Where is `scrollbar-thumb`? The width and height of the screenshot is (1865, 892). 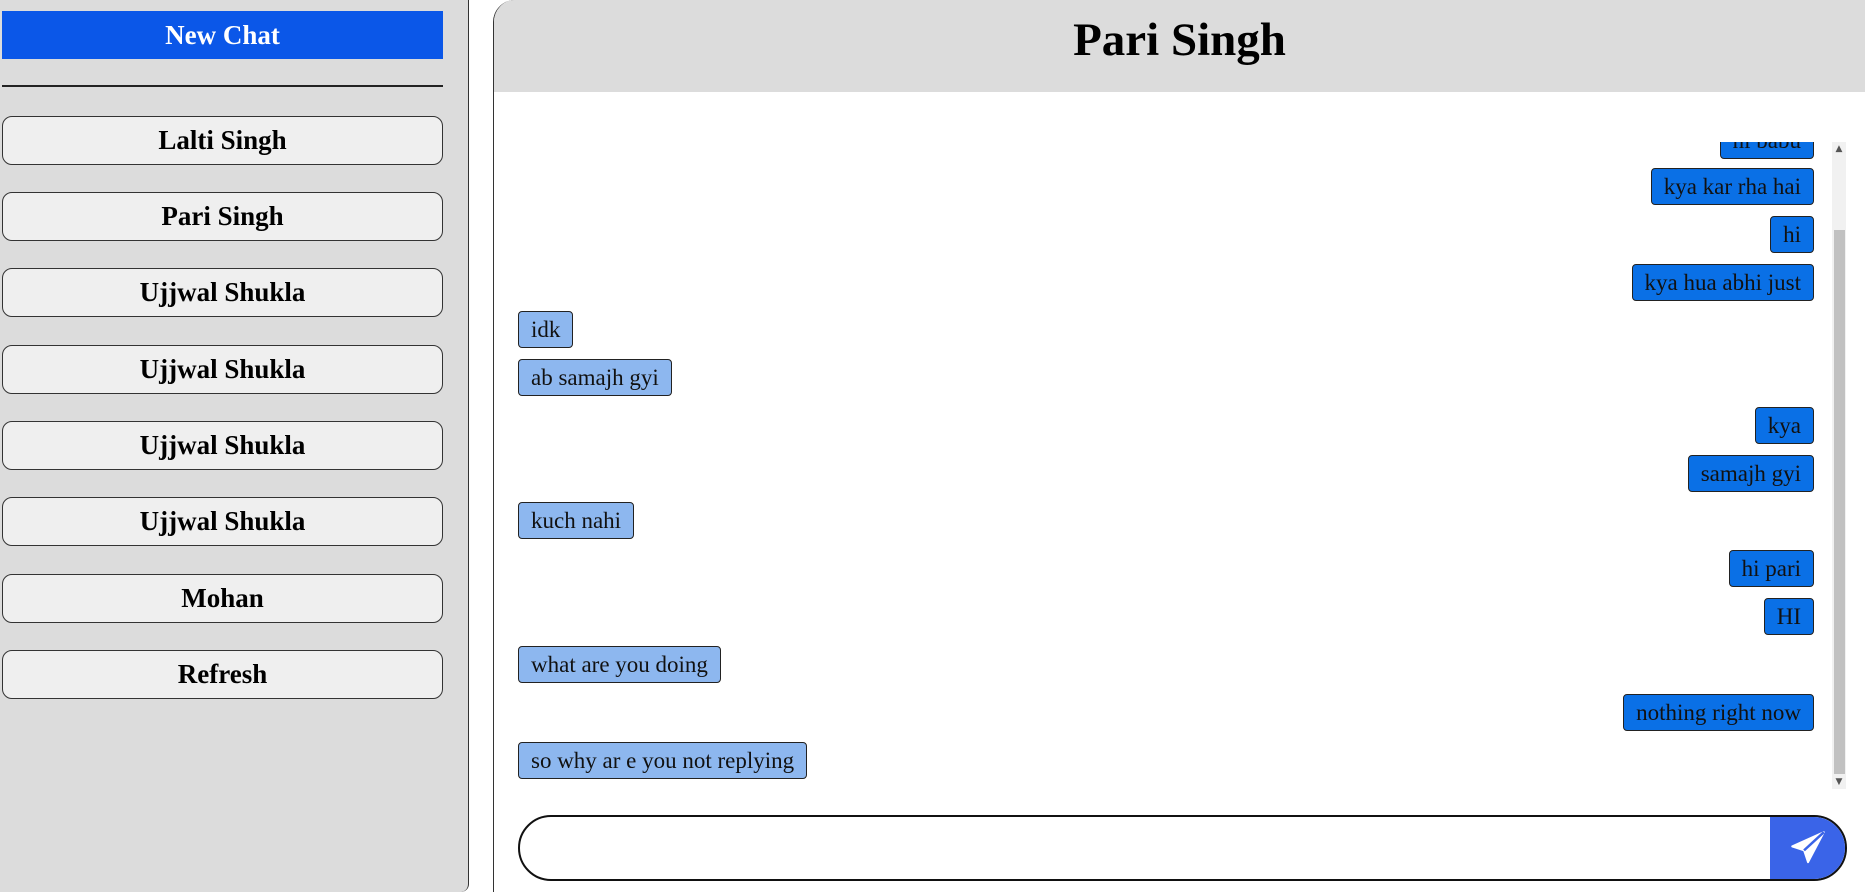
scrollbar-thumb is located at coordinates (1839, 502).